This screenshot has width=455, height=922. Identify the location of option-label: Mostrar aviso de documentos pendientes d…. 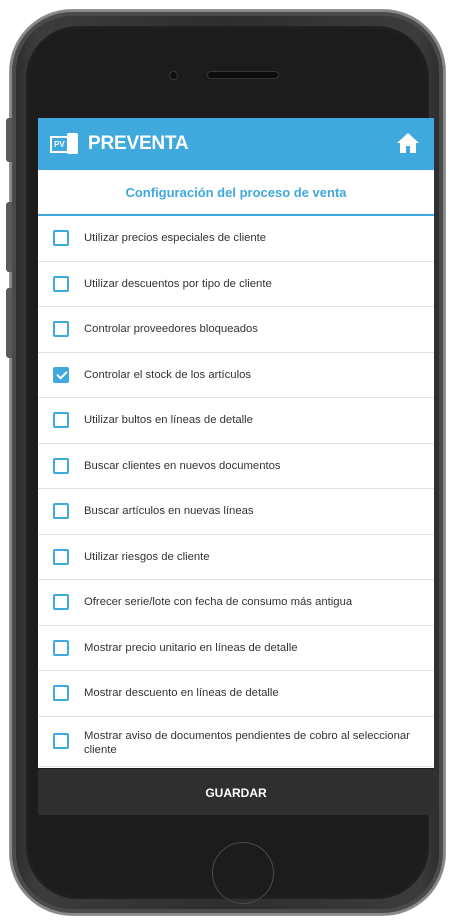
(247, 742).